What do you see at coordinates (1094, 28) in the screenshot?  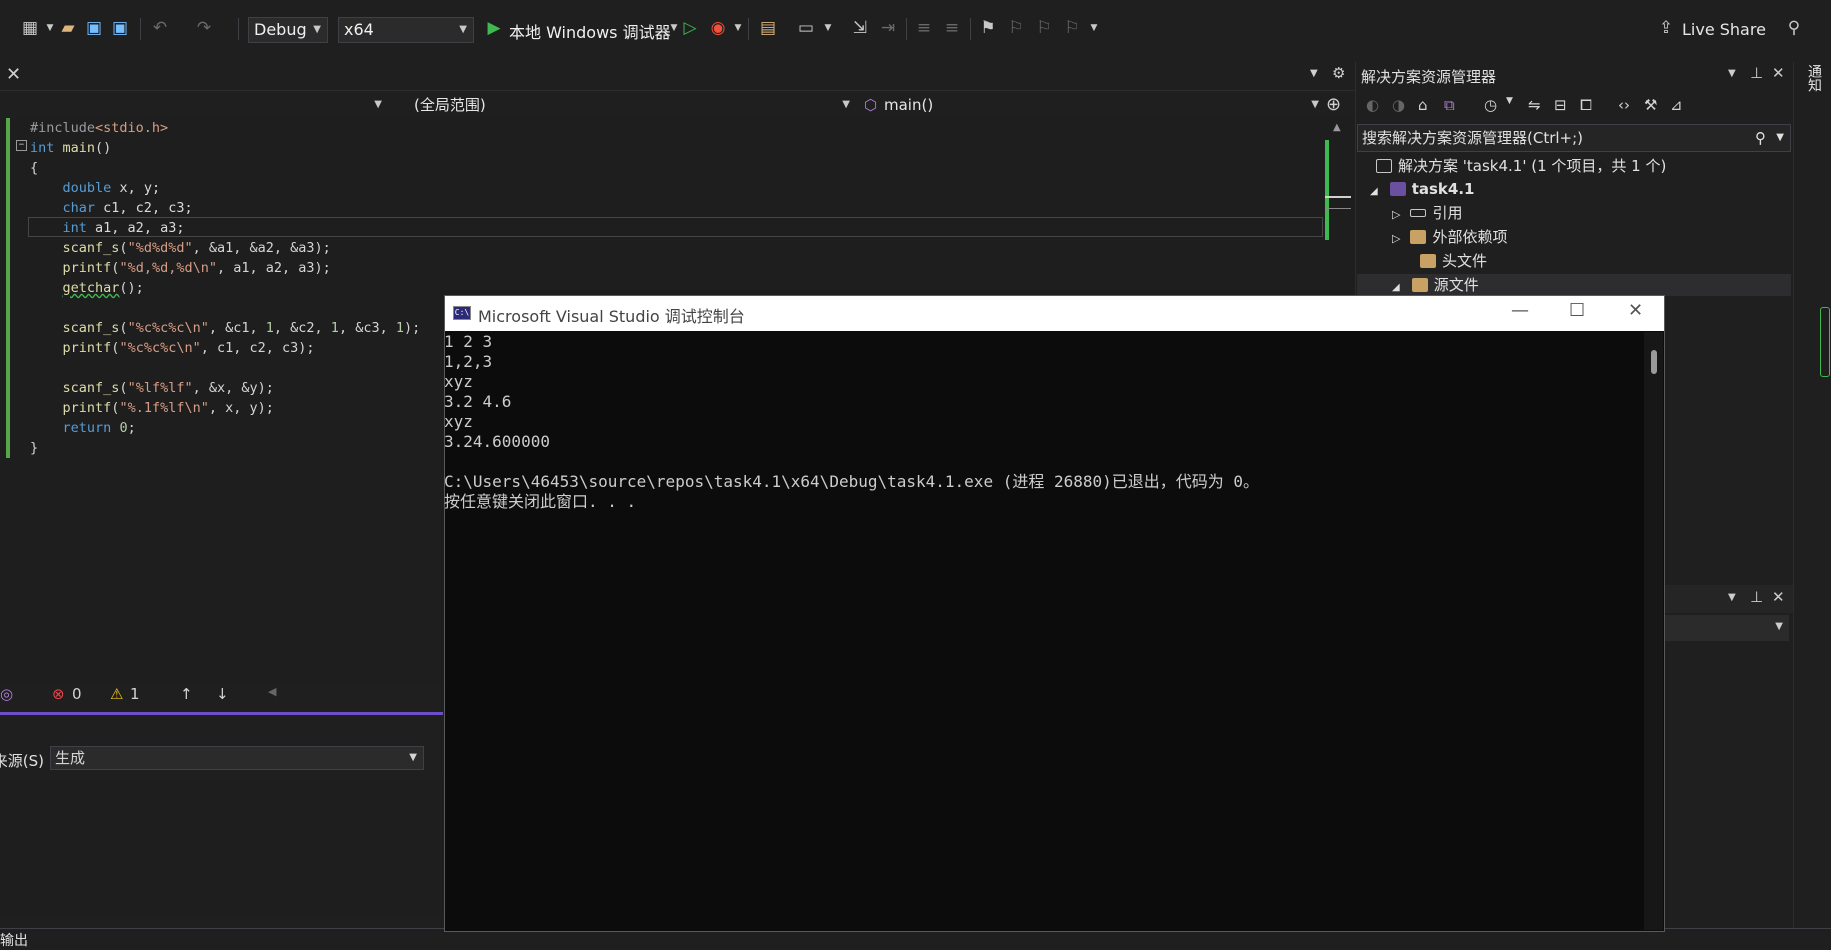 I see `bookmark-dropdown-icon: ▼` at bounding box center [1094, 28].